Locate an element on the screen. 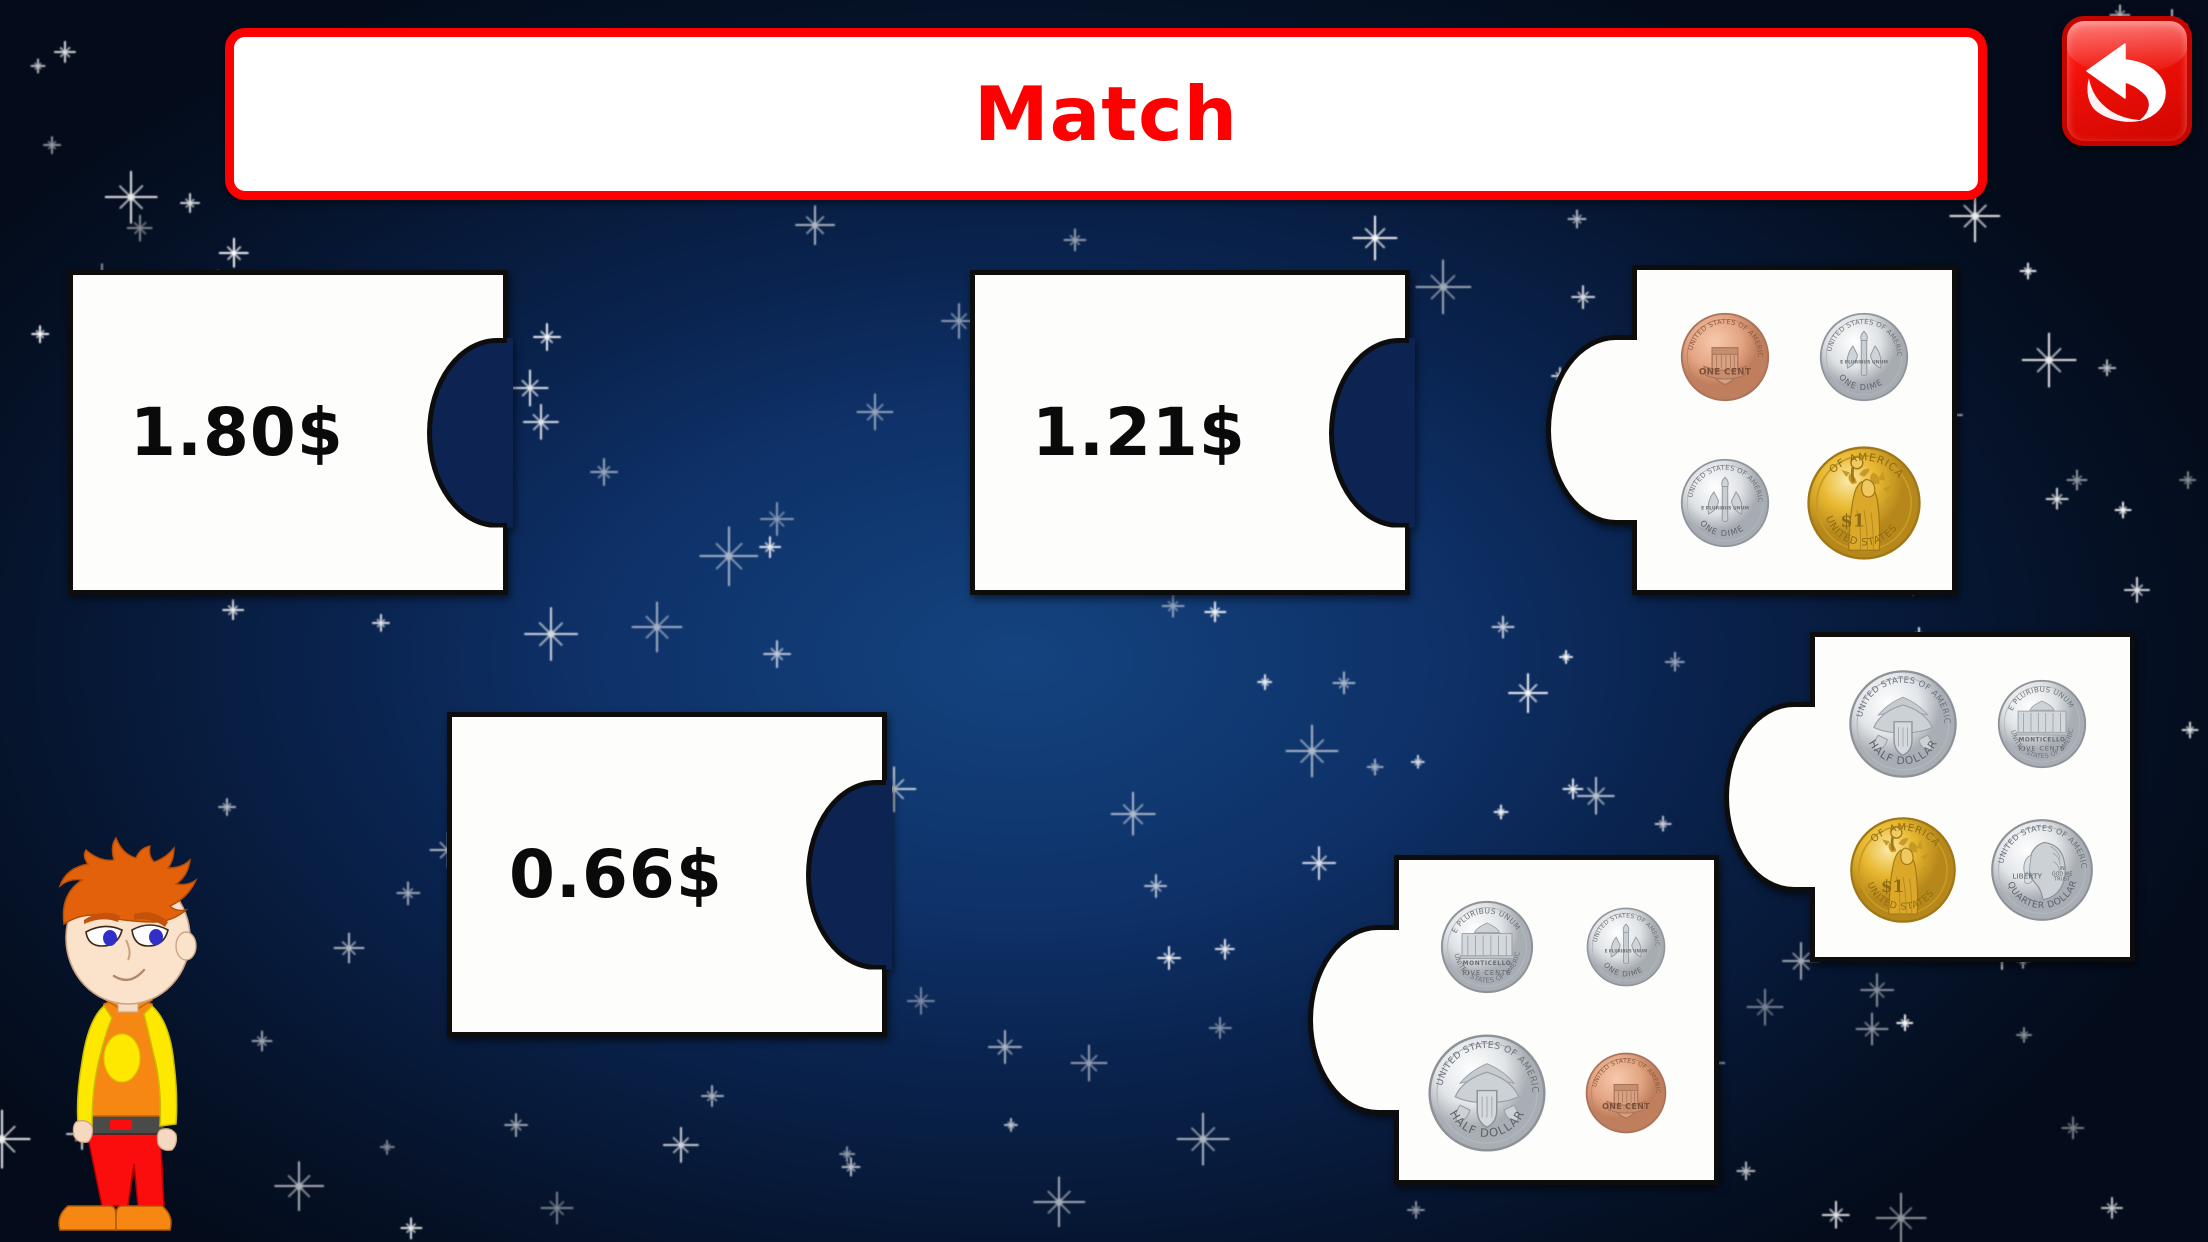  svg-text: TRUST is located at coordinates (2061, 880).